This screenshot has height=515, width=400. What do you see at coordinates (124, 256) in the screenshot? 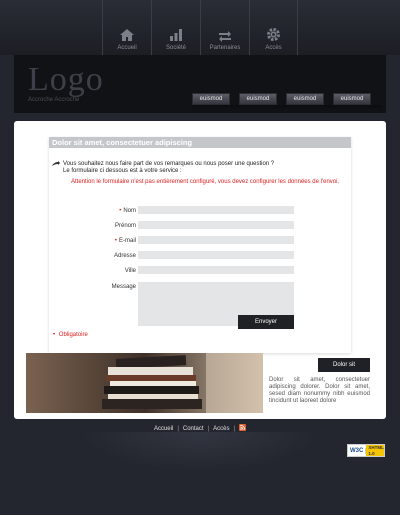
I see `field-label-adresse: Adresse` at bounding box center [124, 256].